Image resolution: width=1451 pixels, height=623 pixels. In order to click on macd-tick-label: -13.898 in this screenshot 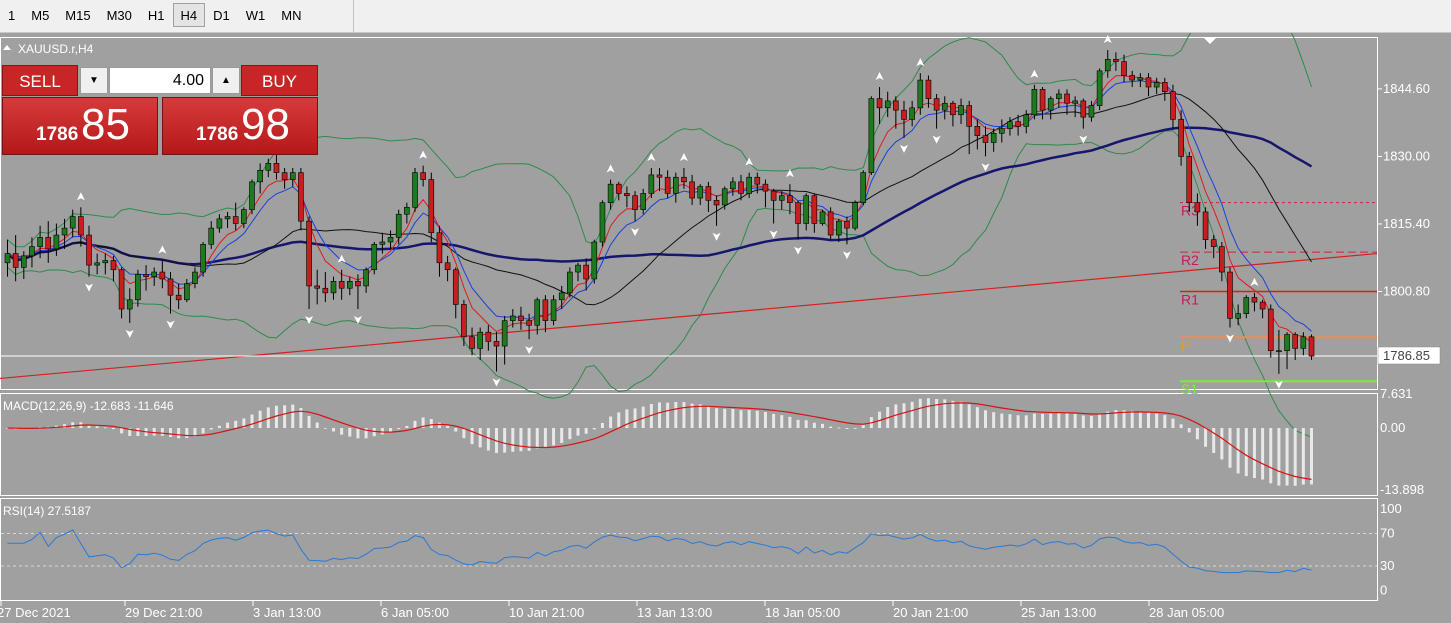, I will do `click(1402, 489)`.